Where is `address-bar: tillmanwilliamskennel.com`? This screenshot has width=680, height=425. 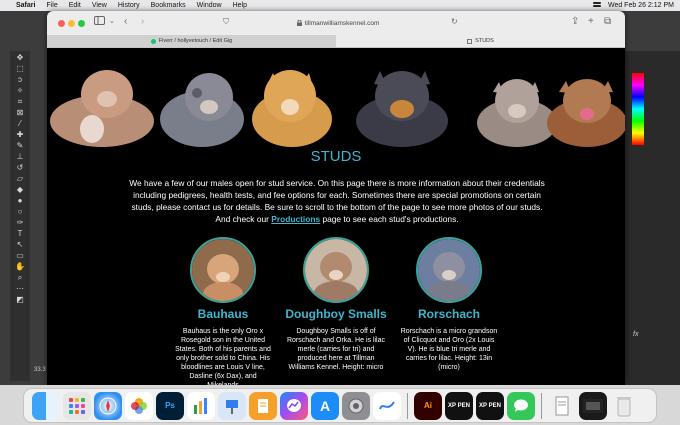 address-bar: tillmanwilliamskennel.com is located at coordinates (338, 23).